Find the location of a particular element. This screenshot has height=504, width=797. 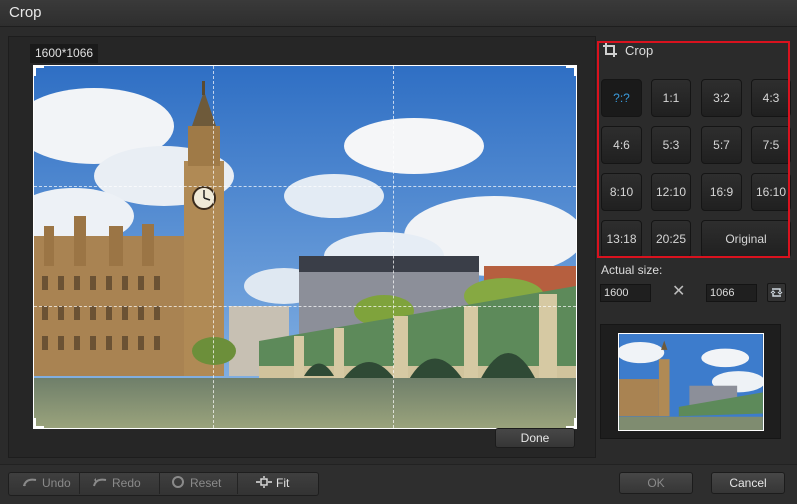

width-input: 1600 is located at coordinates (625, 293).